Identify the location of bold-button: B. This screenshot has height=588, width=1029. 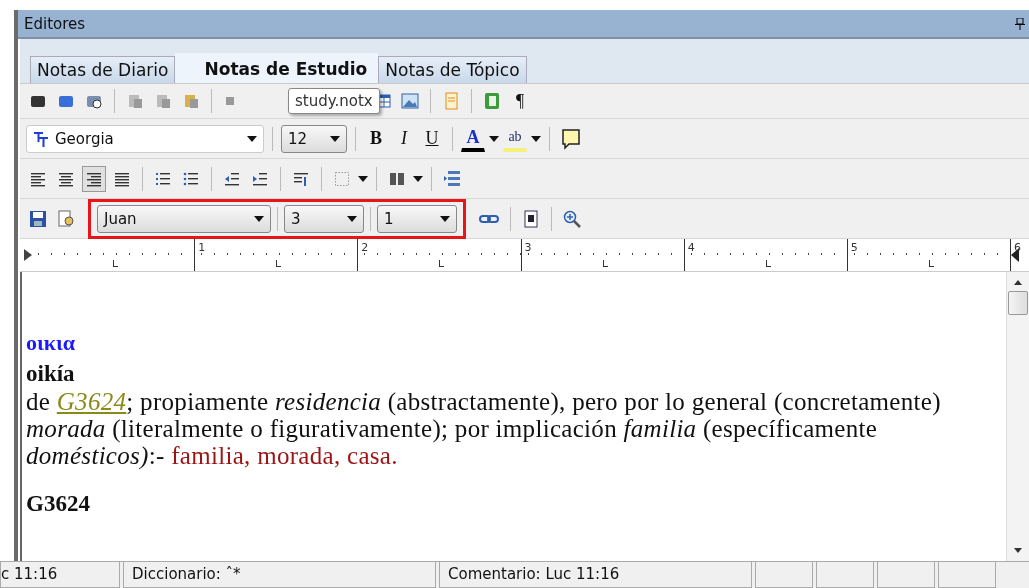
(376, 138).